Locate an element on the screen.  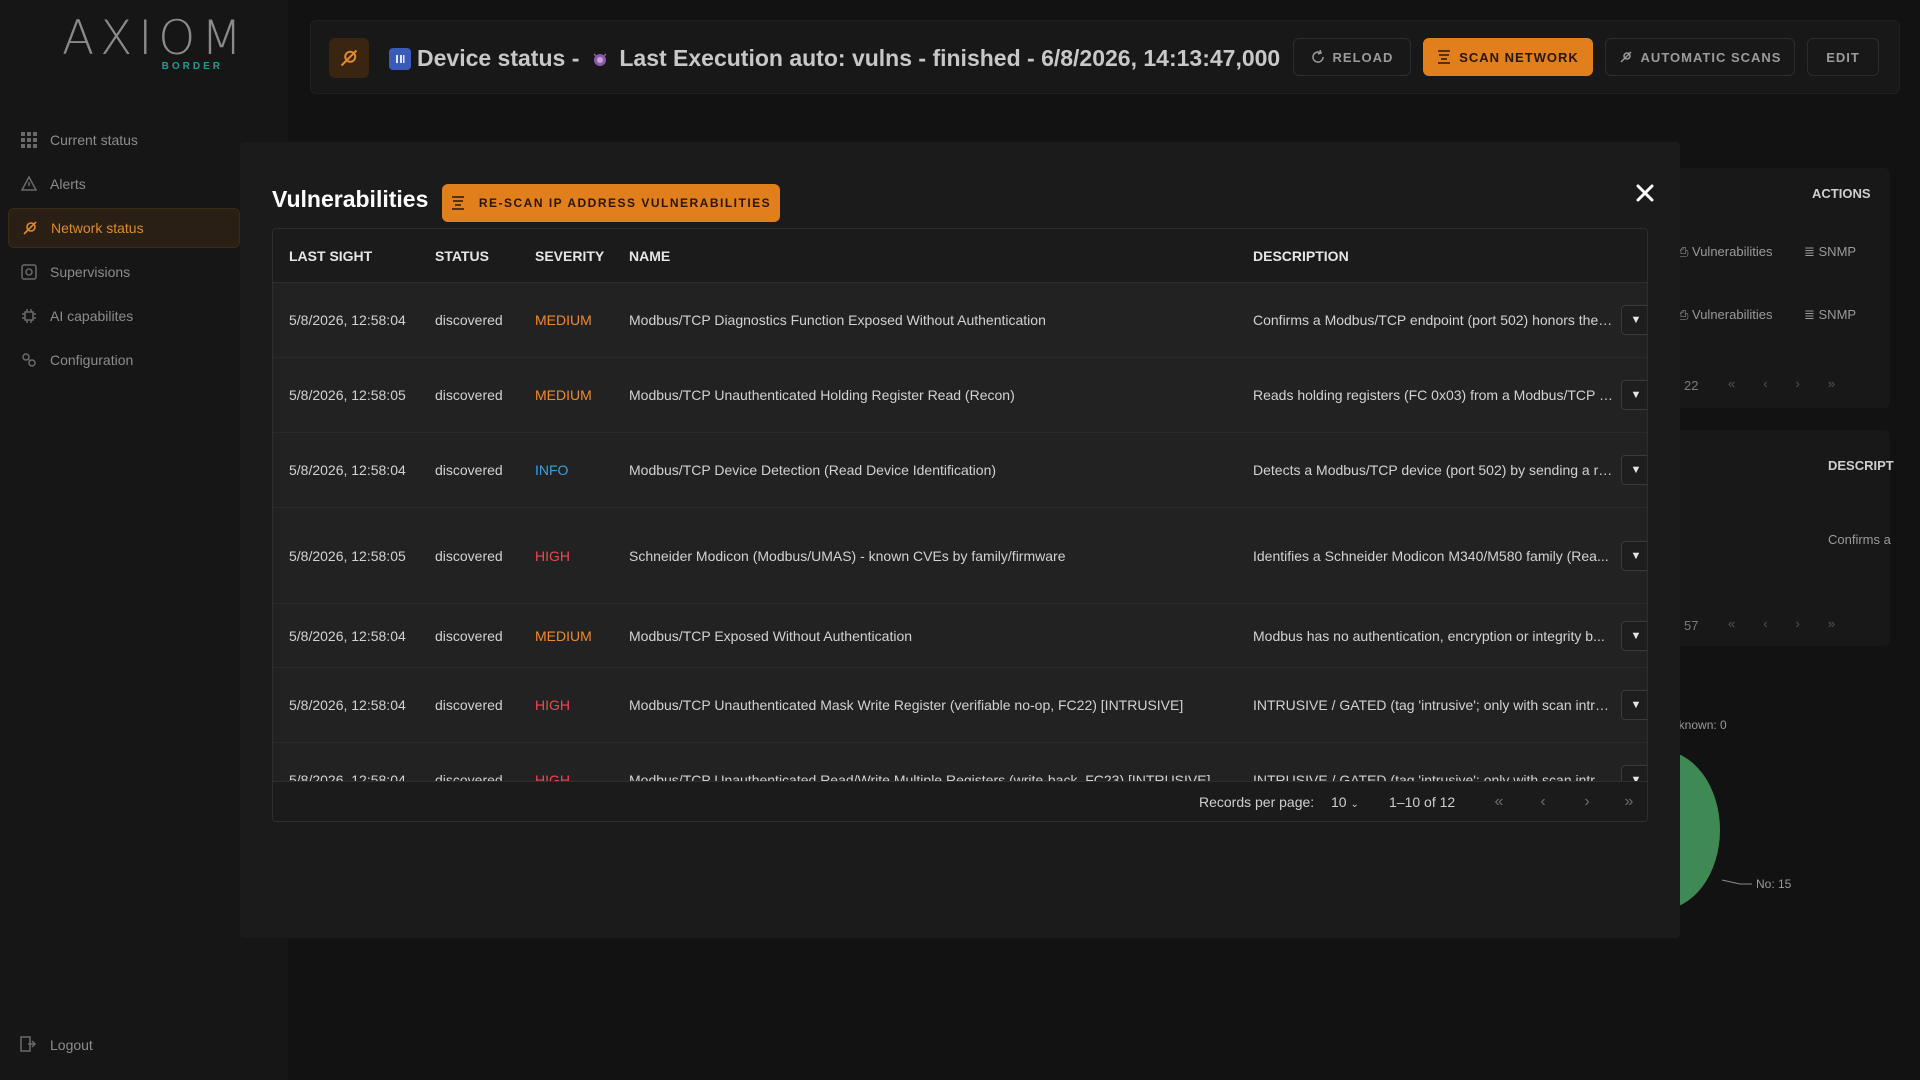
pie-label-no: No: 15 is located at coordinates (1774, 884).